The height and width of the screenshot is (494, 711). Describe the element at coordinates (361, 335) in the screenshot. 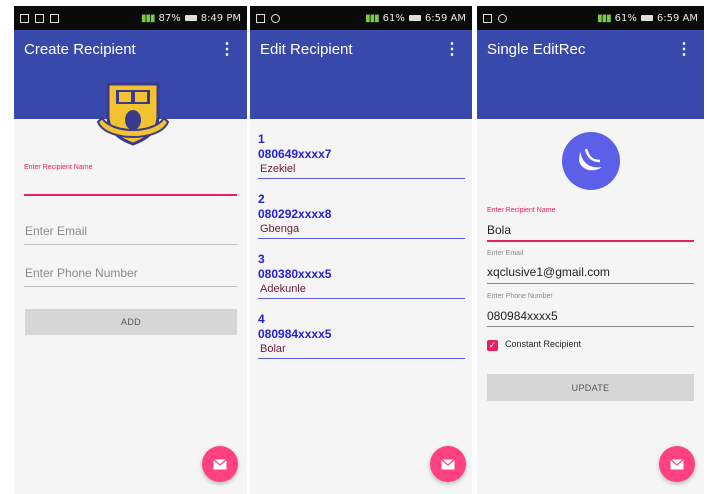

I see `list-item: 4 080984xxxx5 Bolar` at that location.